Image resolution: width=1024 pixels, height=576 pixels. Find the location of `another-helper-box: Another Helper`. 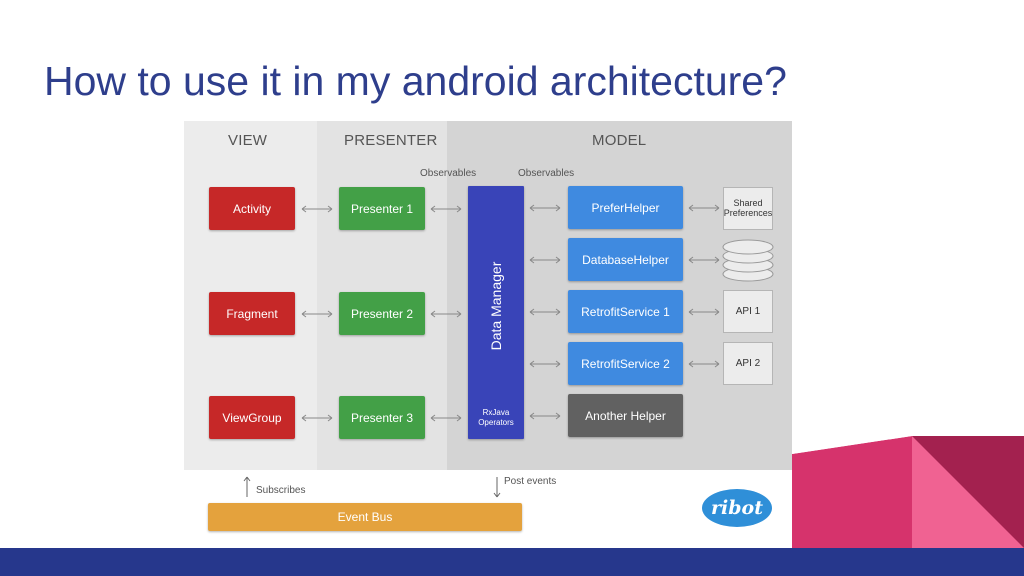

another-helper-box: Another Helper is located at coordinates (625, 415).